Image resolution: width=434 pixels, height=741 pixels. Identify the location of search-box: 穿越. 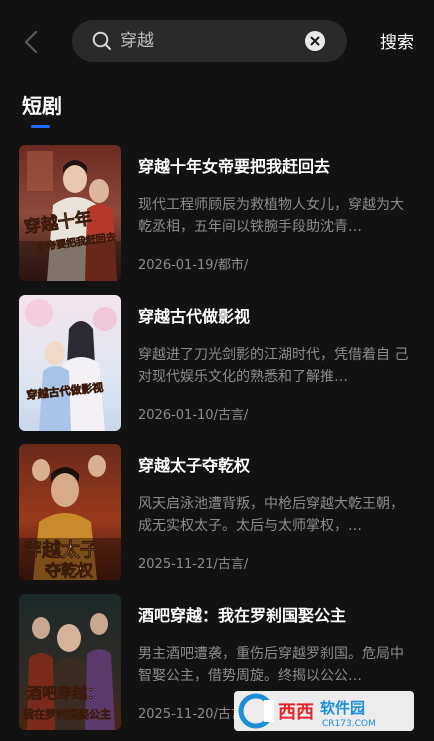
(209, 41).